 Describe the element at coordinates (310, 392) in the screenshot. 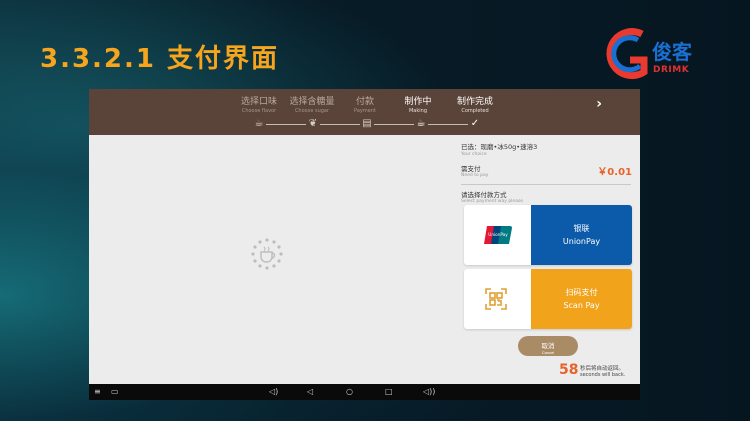

I see `back-icon: ◁` at that location.